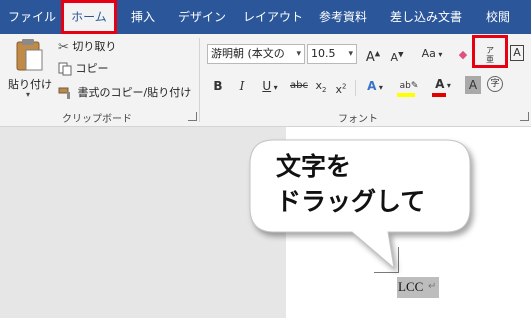  What do you see at coordinates (314, 166) in the screenshot?
I see `callout-text-line1: 文字を` at bounding box center [314, 166].